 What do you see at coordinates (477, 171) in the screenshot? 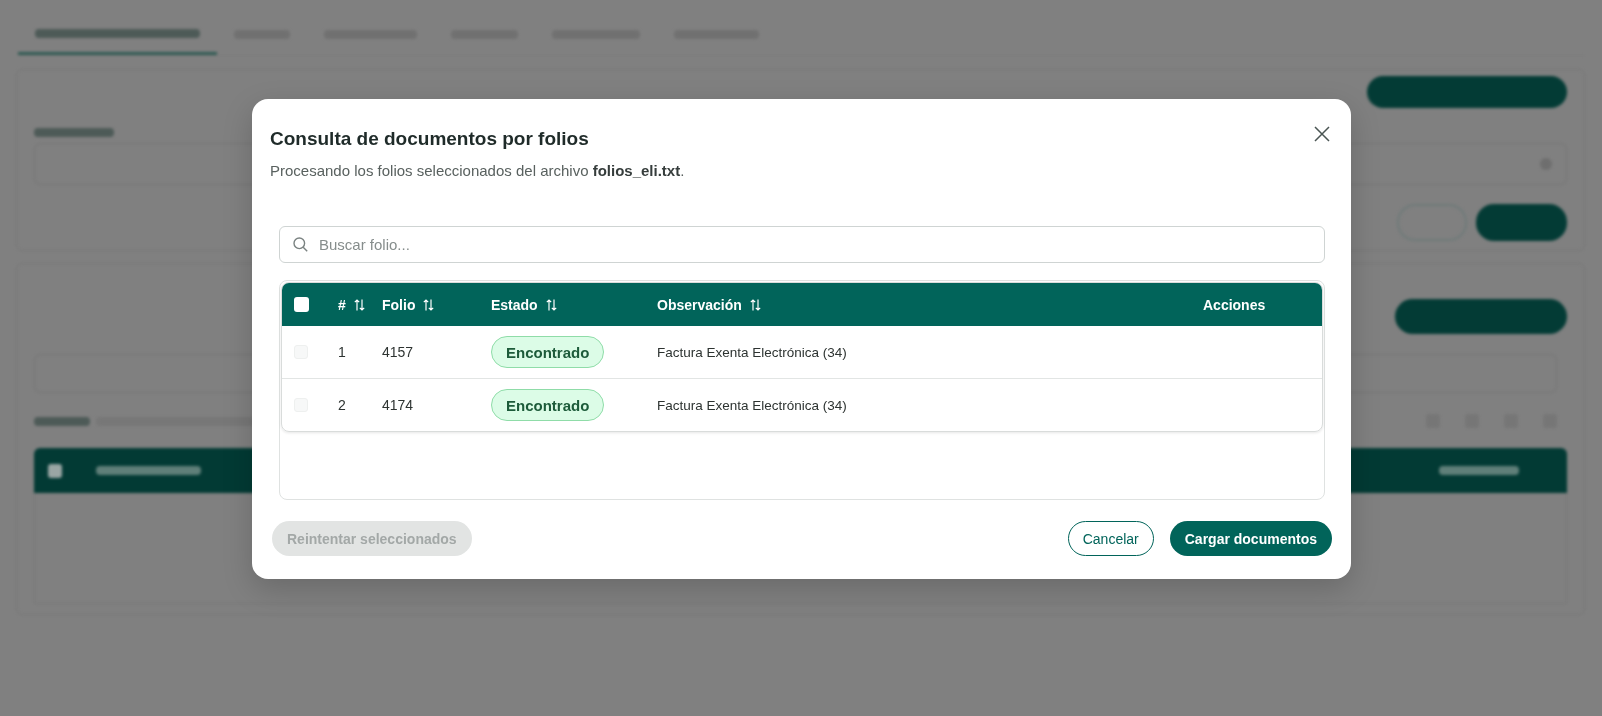
I see `dialog-description: Procesando los folios seleccionados del archivo folios_eli.txt.` at bounding box center [477, 171].